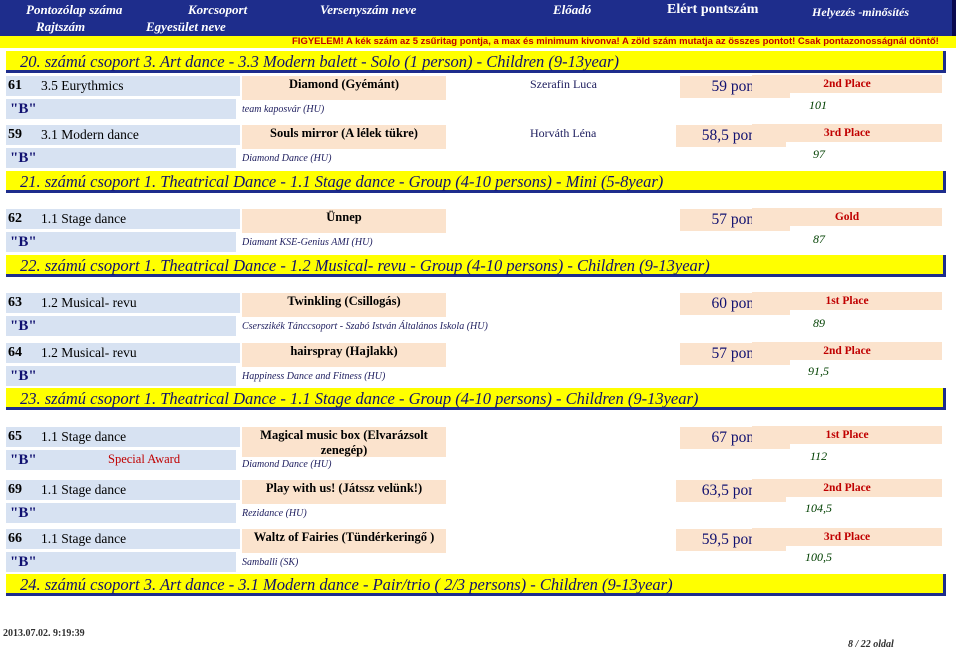  What do you see at coordinates (144, 459) in the screenshot?
I see `special-award: Special Award` at bounding box center [144, 459].